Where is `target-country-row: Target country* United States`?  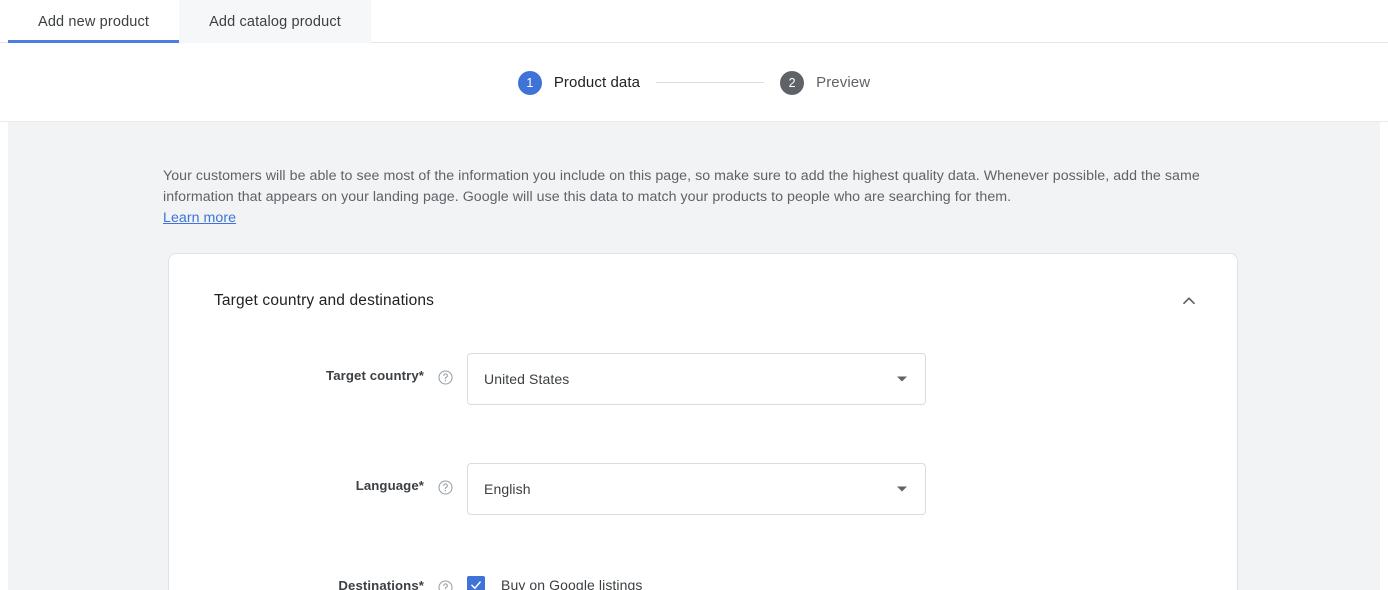 target-country-row: Target country* United States is located at coordinates (703, 379).